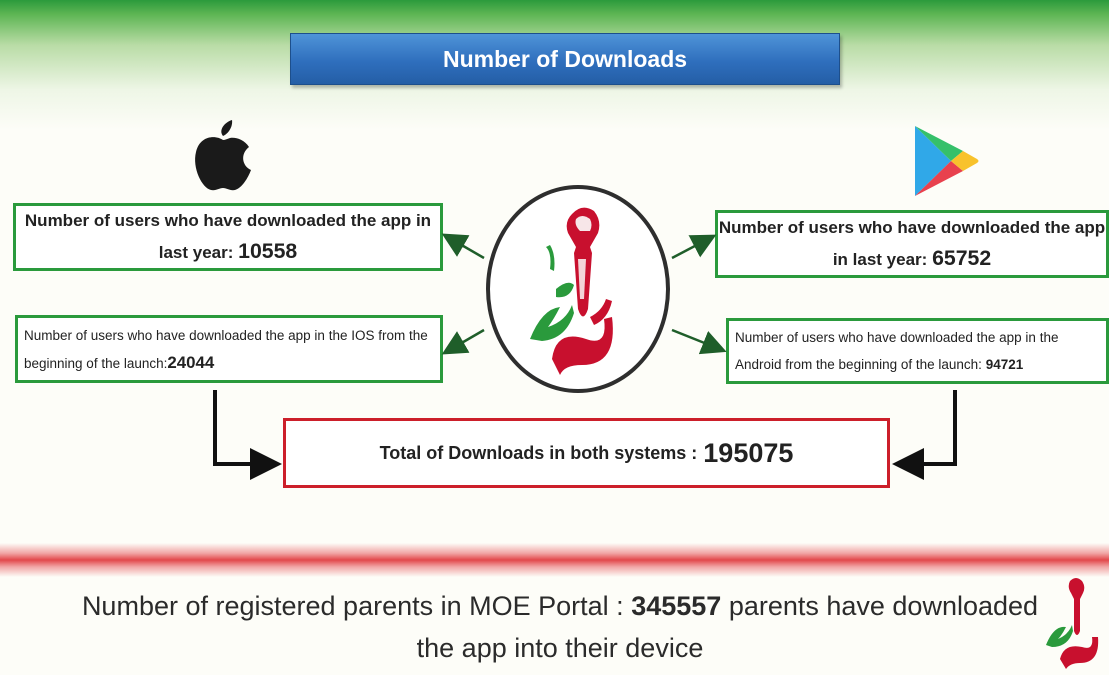 This screenshot has width=1109, height=675. I want to click on arrow-android-to-total, so click(924, 435).